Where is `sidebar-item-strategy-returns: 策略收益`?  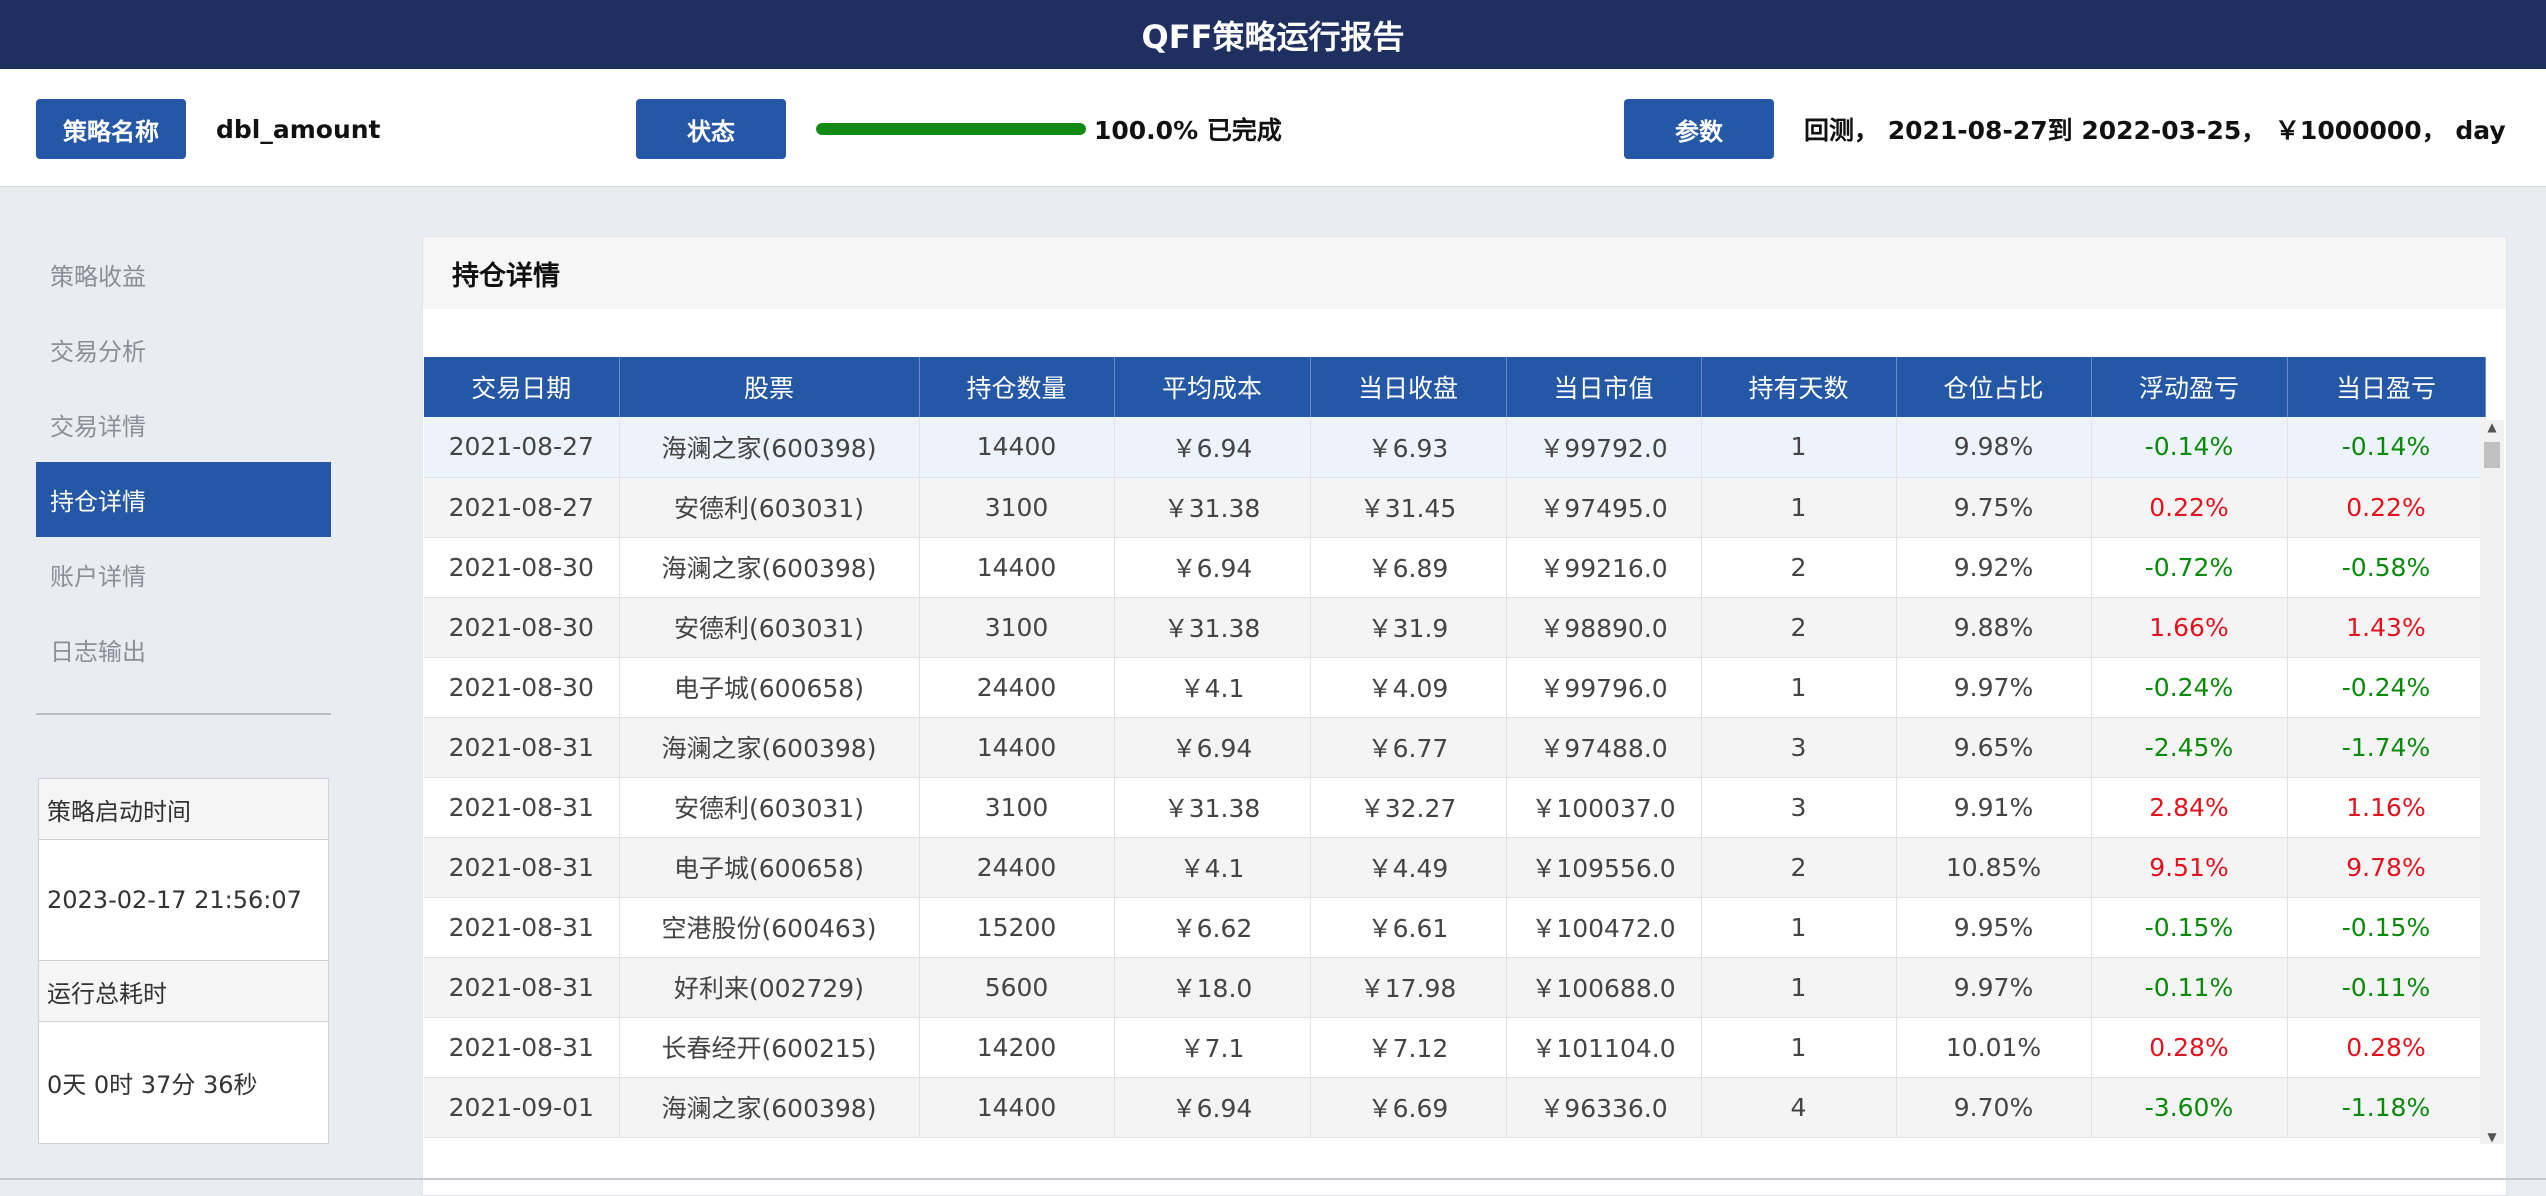
sidebar-item-strategy-returns: 策略收益 is located at coordinates (183, 274).